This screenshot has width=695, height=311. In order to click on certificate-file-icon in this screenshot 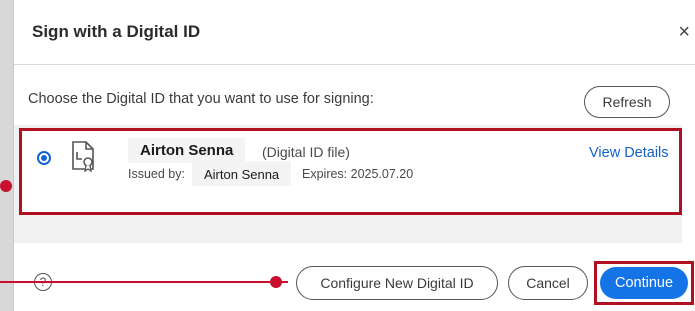, I will do `click(83, 156)`.